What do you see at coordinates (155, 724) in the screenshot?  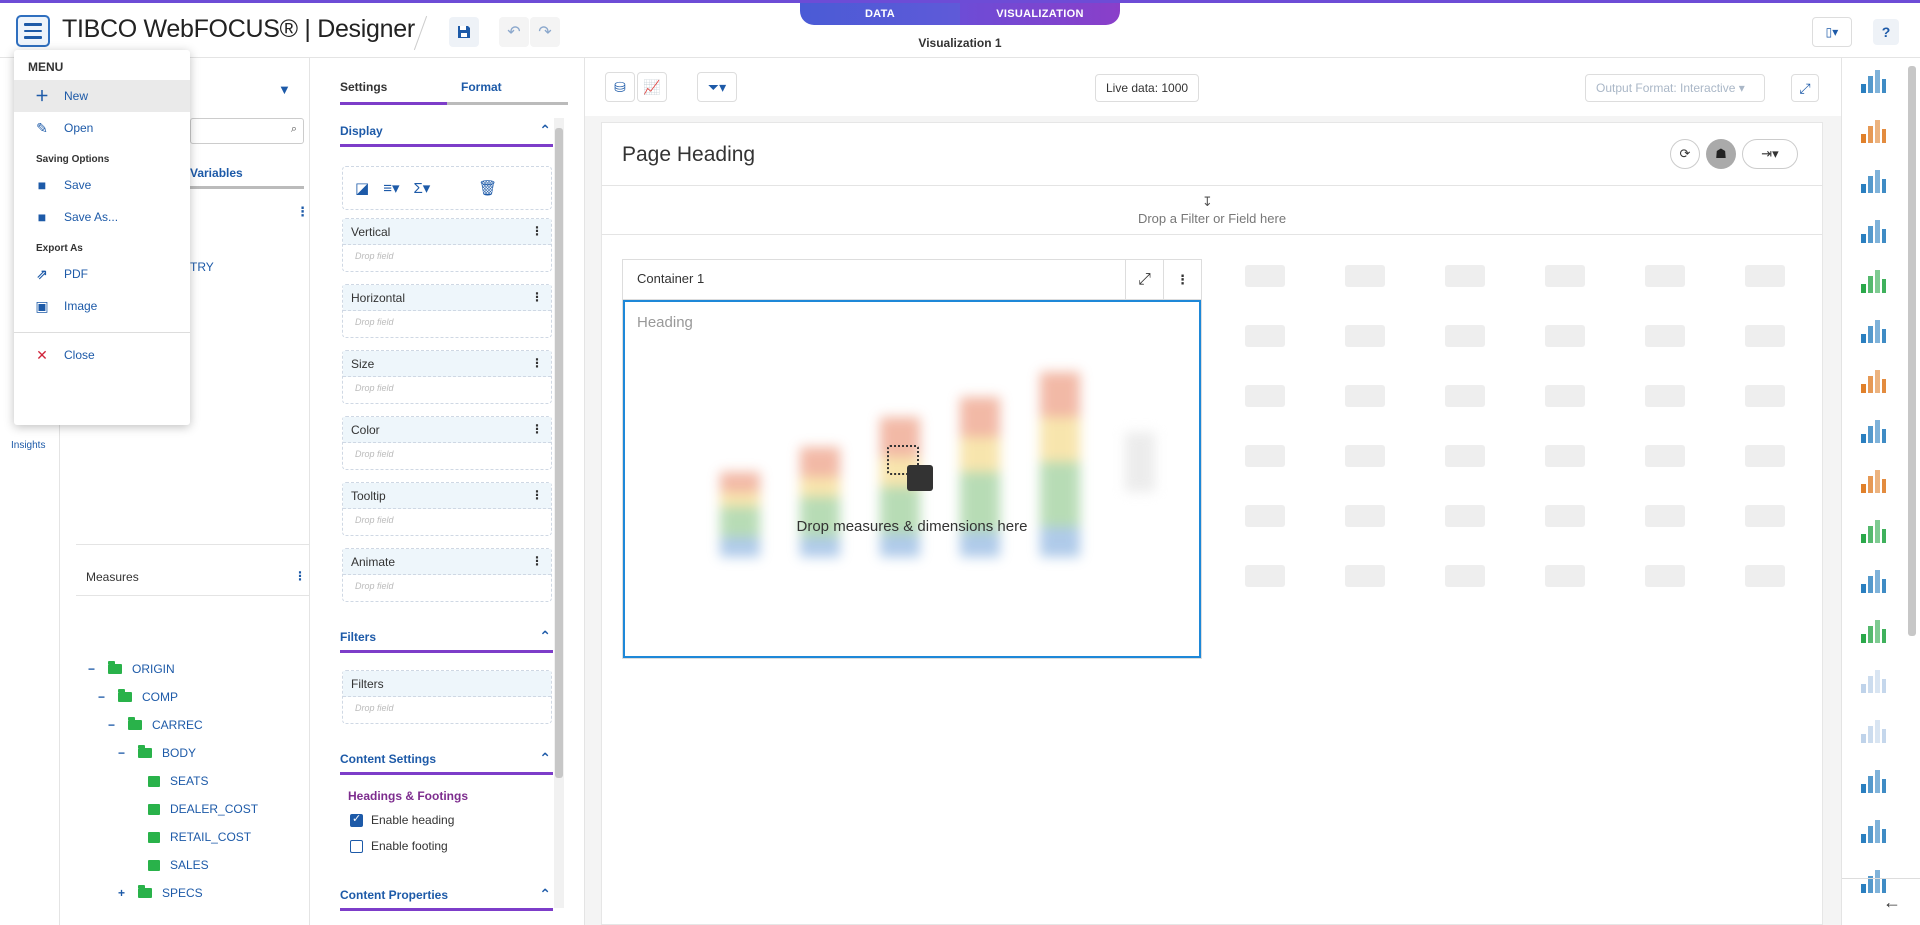 I see `tree-folder: − CARREC` at bounding box center [155, 724].